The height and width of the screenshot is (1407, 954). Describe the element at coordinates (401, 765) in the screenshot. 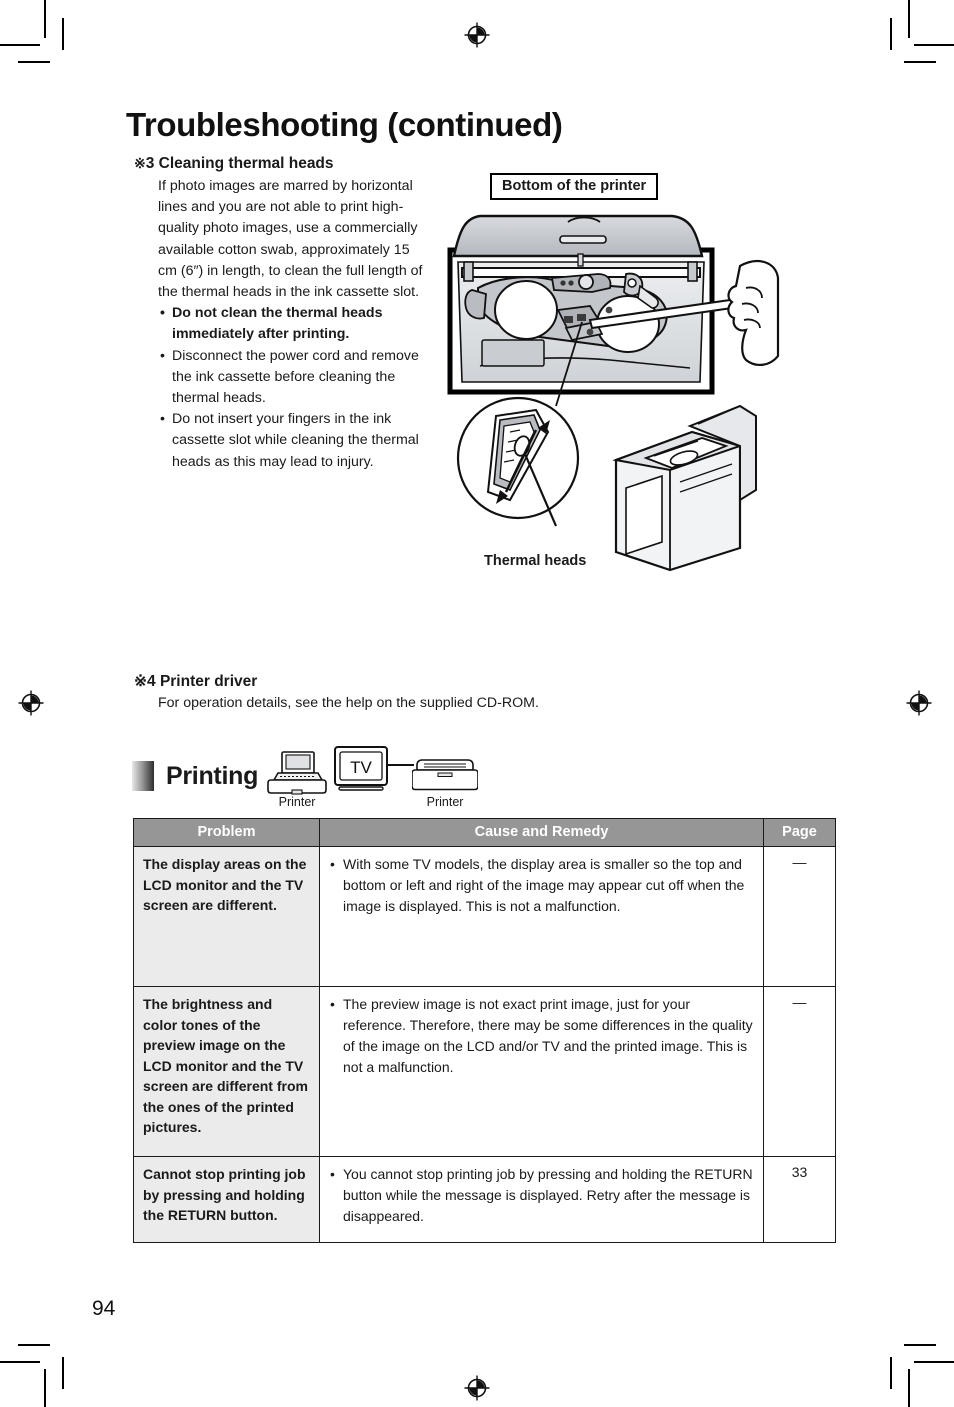

I see `connection-line-icon` at that location.